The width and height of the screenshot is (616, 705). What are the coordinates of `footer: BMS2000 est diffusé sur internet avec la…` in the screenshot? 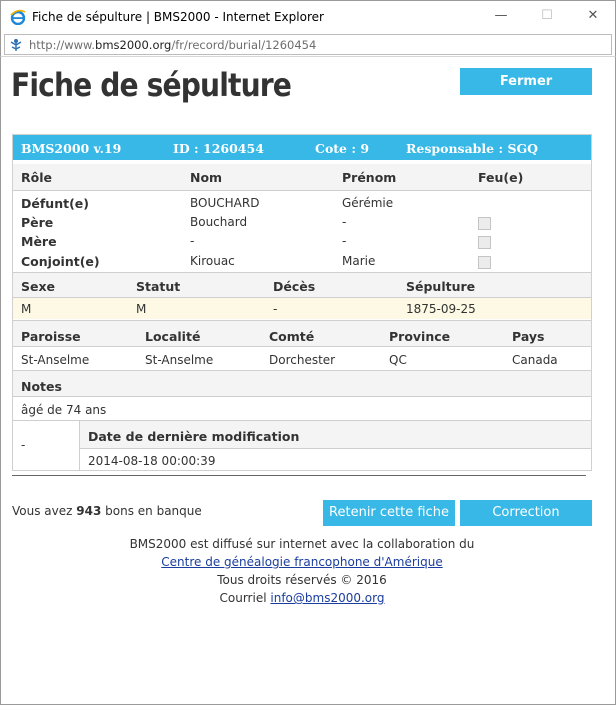 It's located at (302, 571).